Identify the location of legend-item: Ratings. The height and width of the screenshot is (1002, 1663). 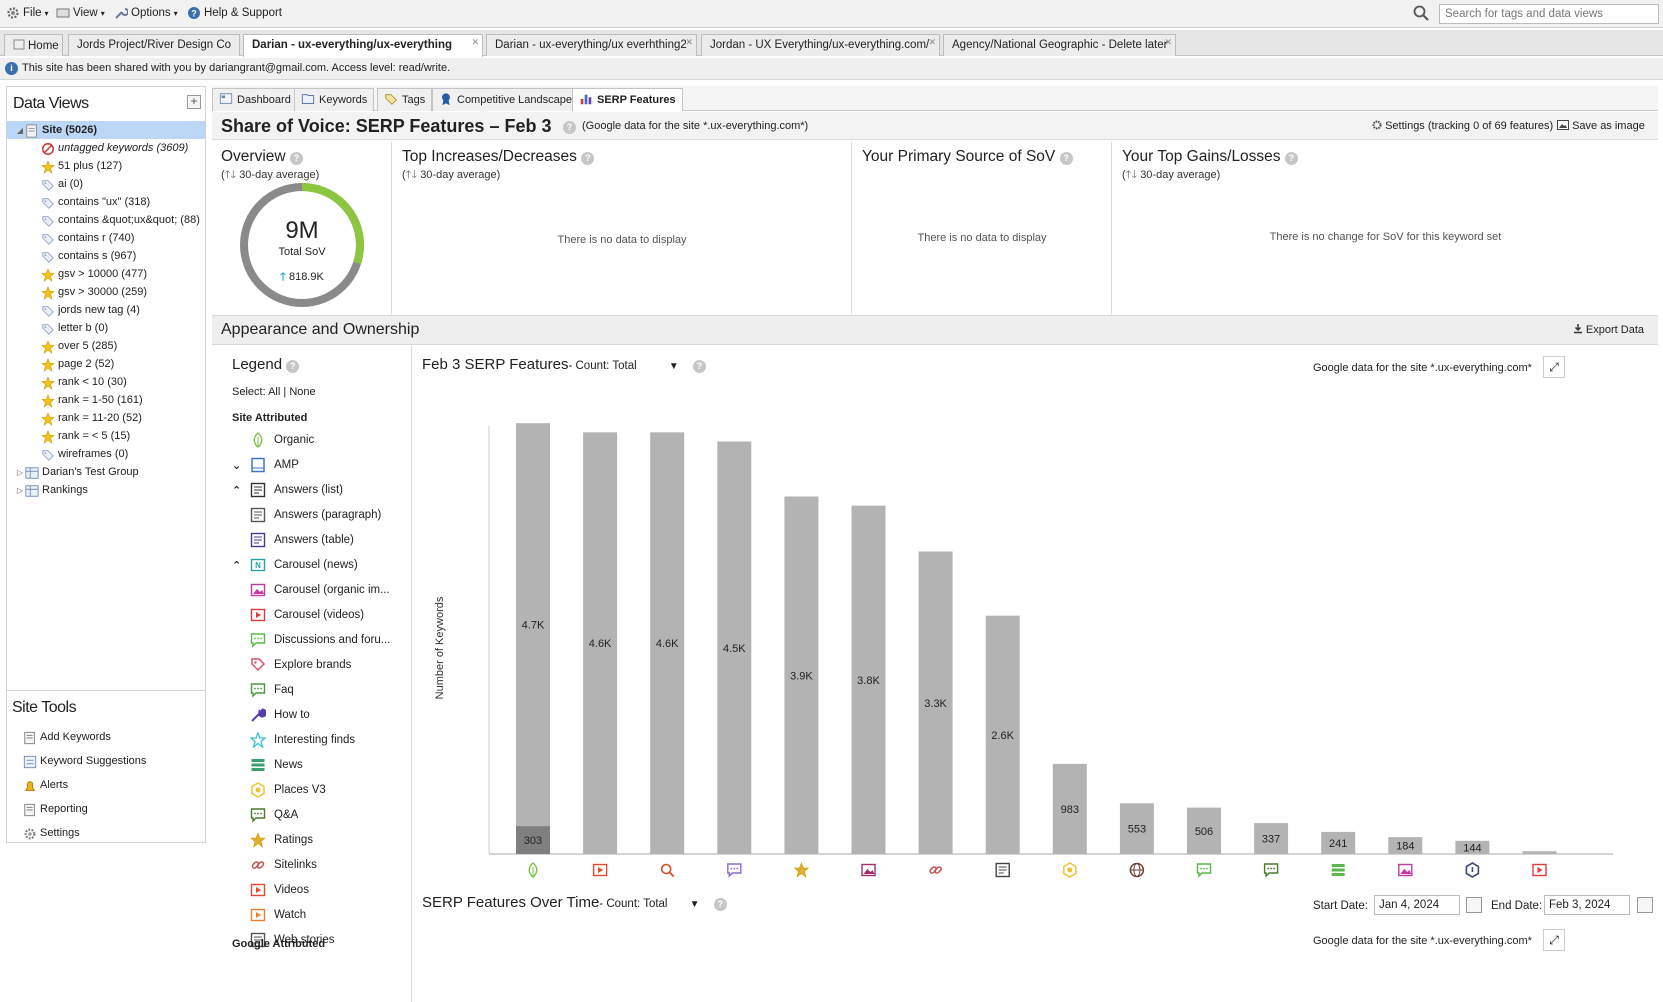
(319, 840).